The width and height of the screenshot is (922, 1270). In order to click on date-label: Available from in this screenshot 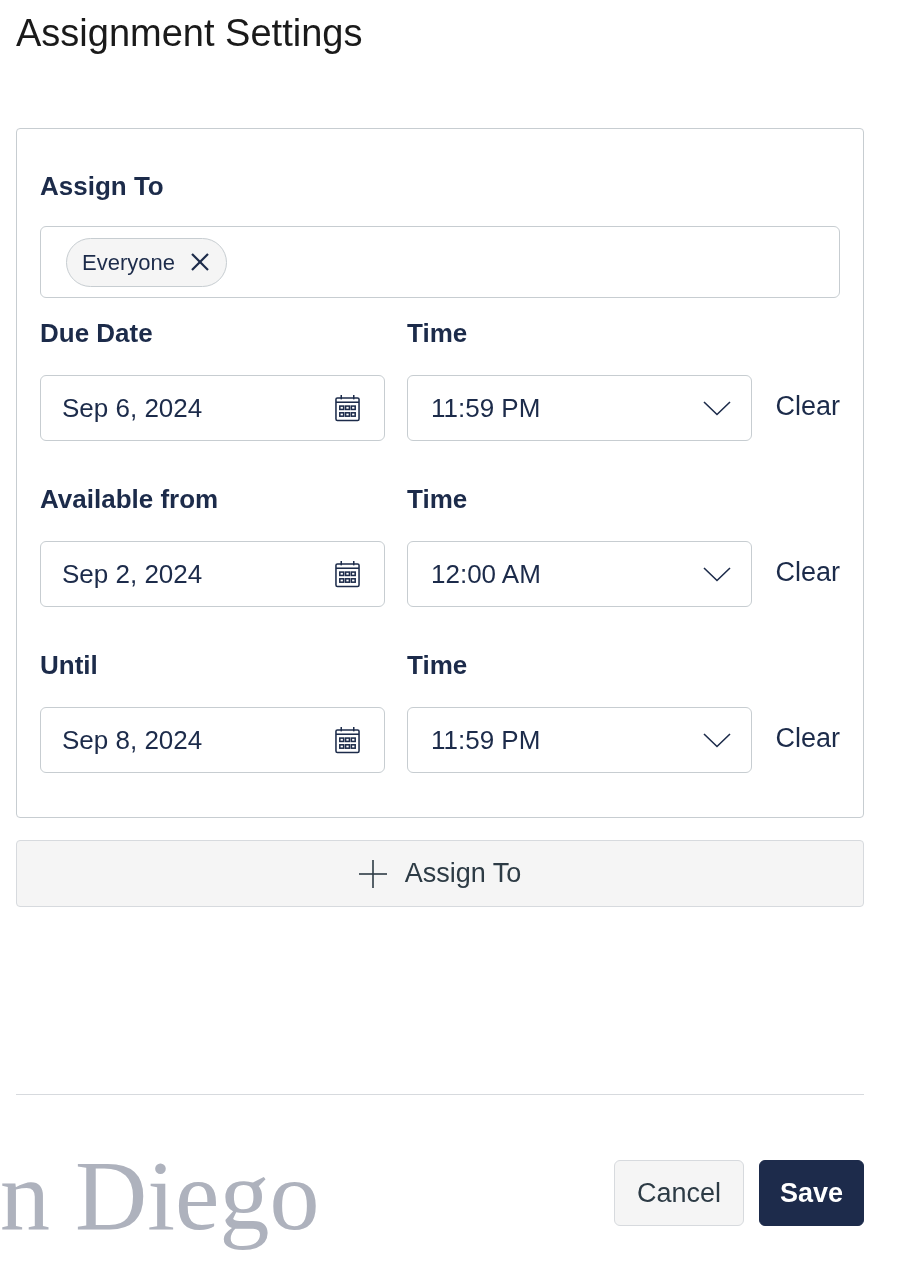, I will do `click(129, 499)`.